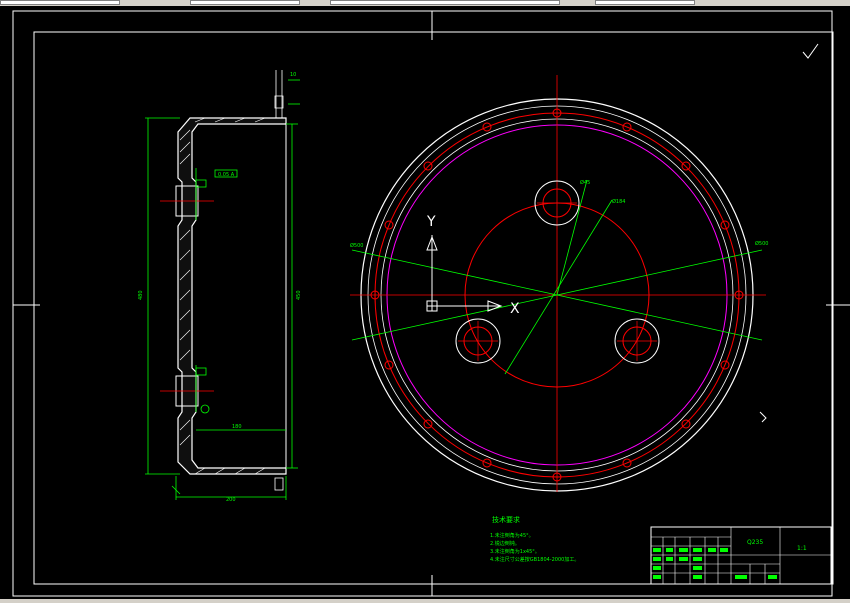 The width and height of the screenshot is (850, 603). I want to click on notes-item: 4.未注尺寸公差按GB1804-2000加工。, so click(534, 559).